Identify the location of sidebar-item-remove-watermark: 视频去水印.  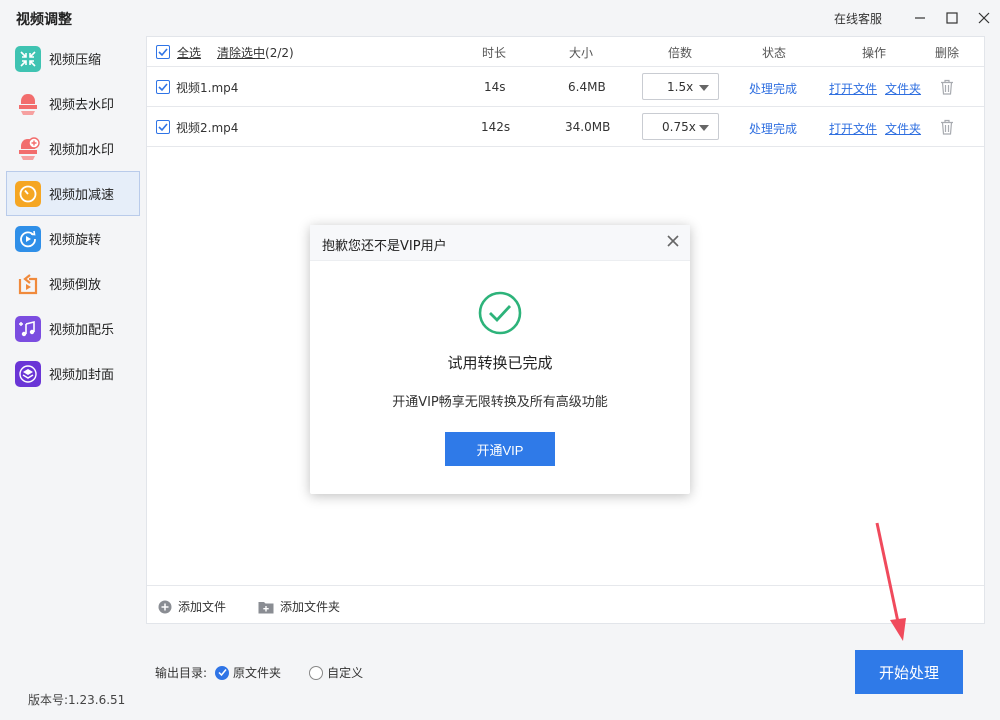
(73, 103).